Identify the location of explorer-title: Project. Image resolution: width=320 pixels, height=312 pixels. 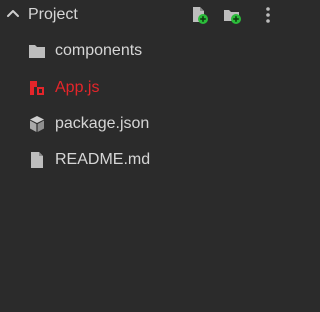
(53, 14).